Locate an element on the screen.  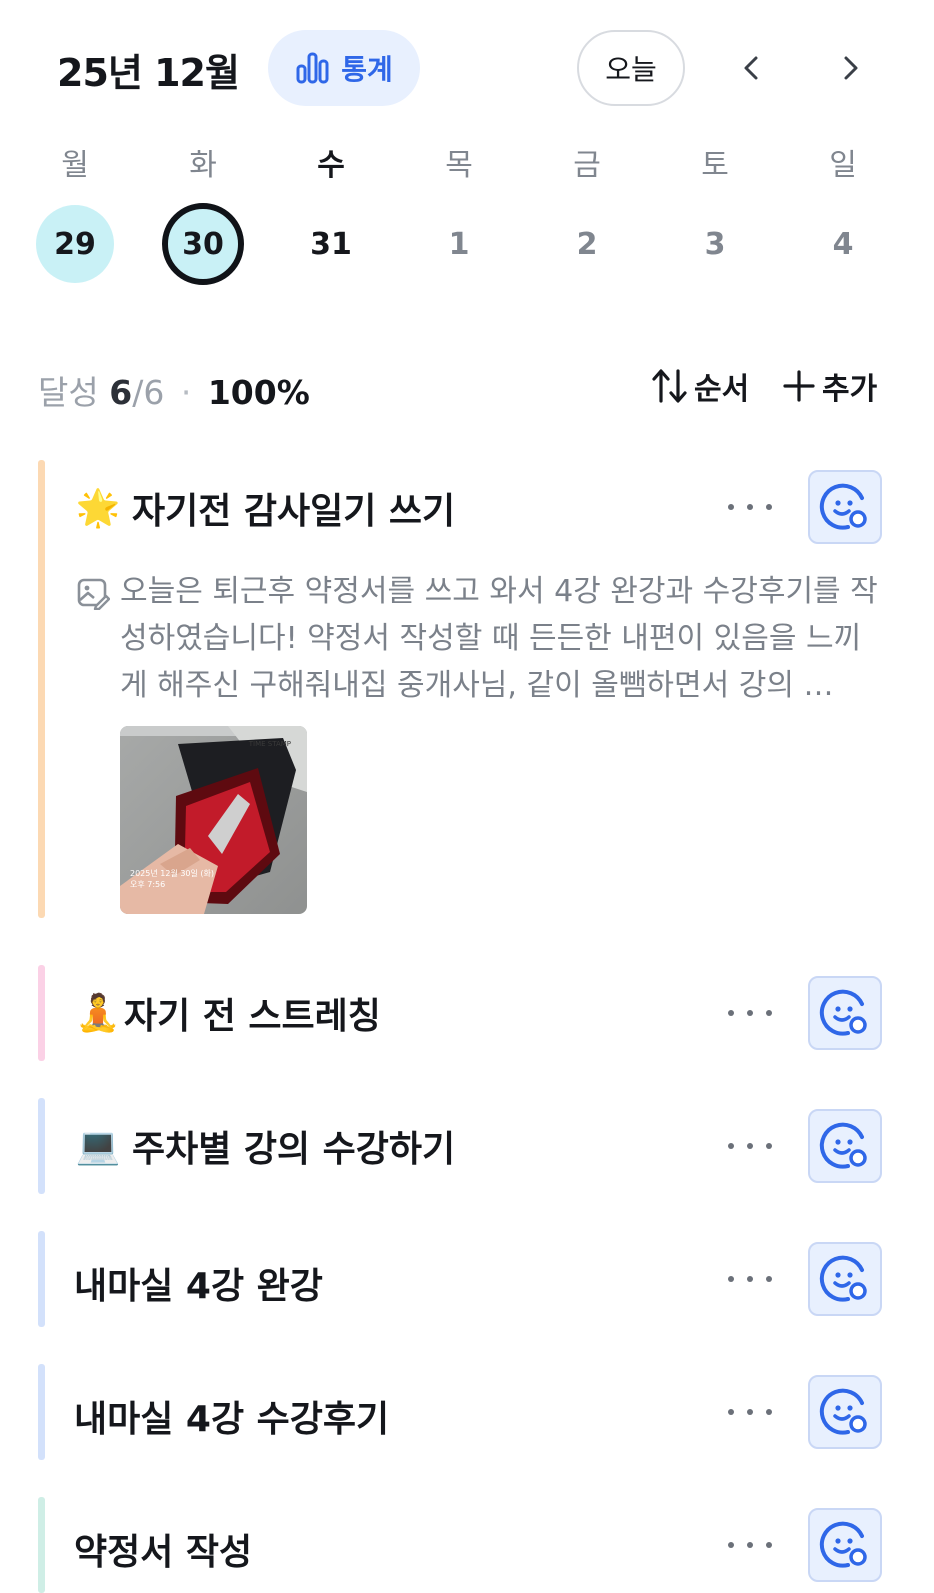
habit-title-text: 주차별 강의 수강하기 is located at coordinates (294, 1149).